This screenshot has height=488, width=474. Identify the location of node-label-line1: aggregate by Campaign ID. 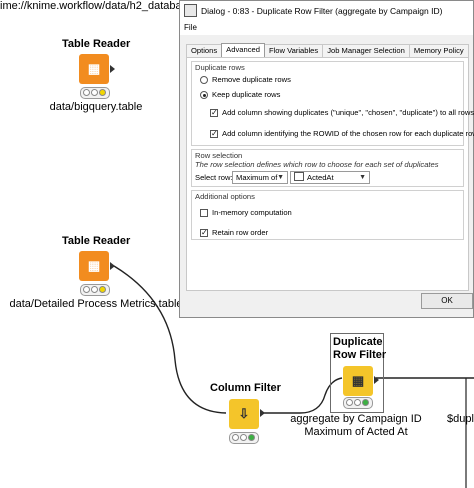
(356, 419).